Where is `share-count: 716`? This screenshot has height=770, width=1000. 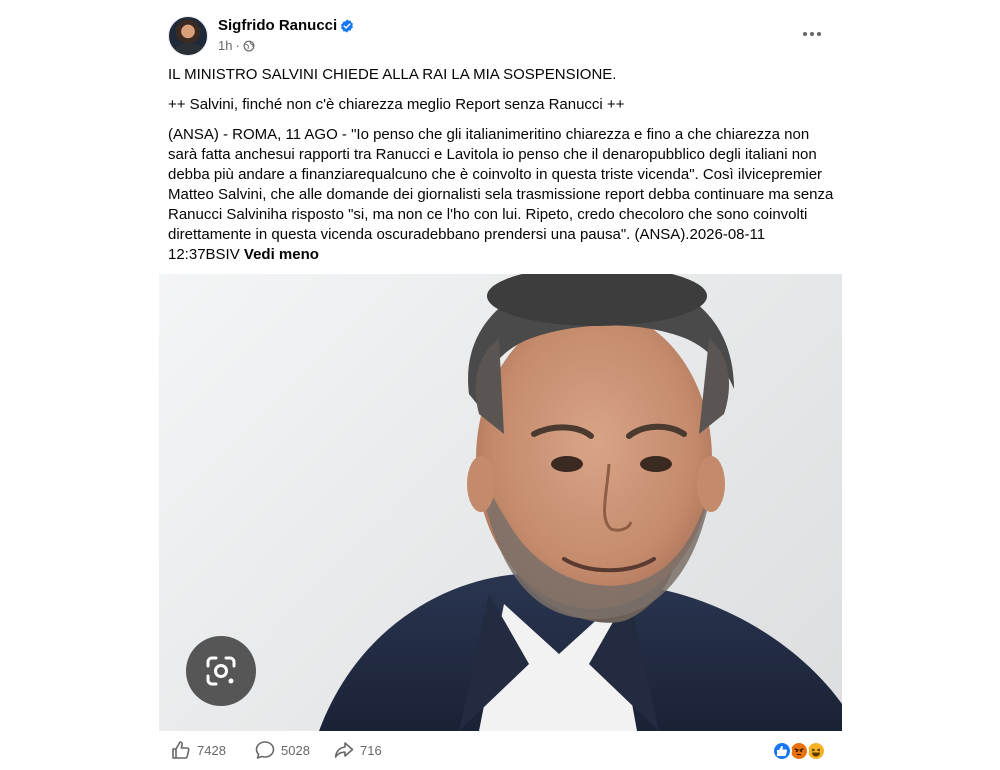 share-count: 716 is located at coordinates (371, 750).